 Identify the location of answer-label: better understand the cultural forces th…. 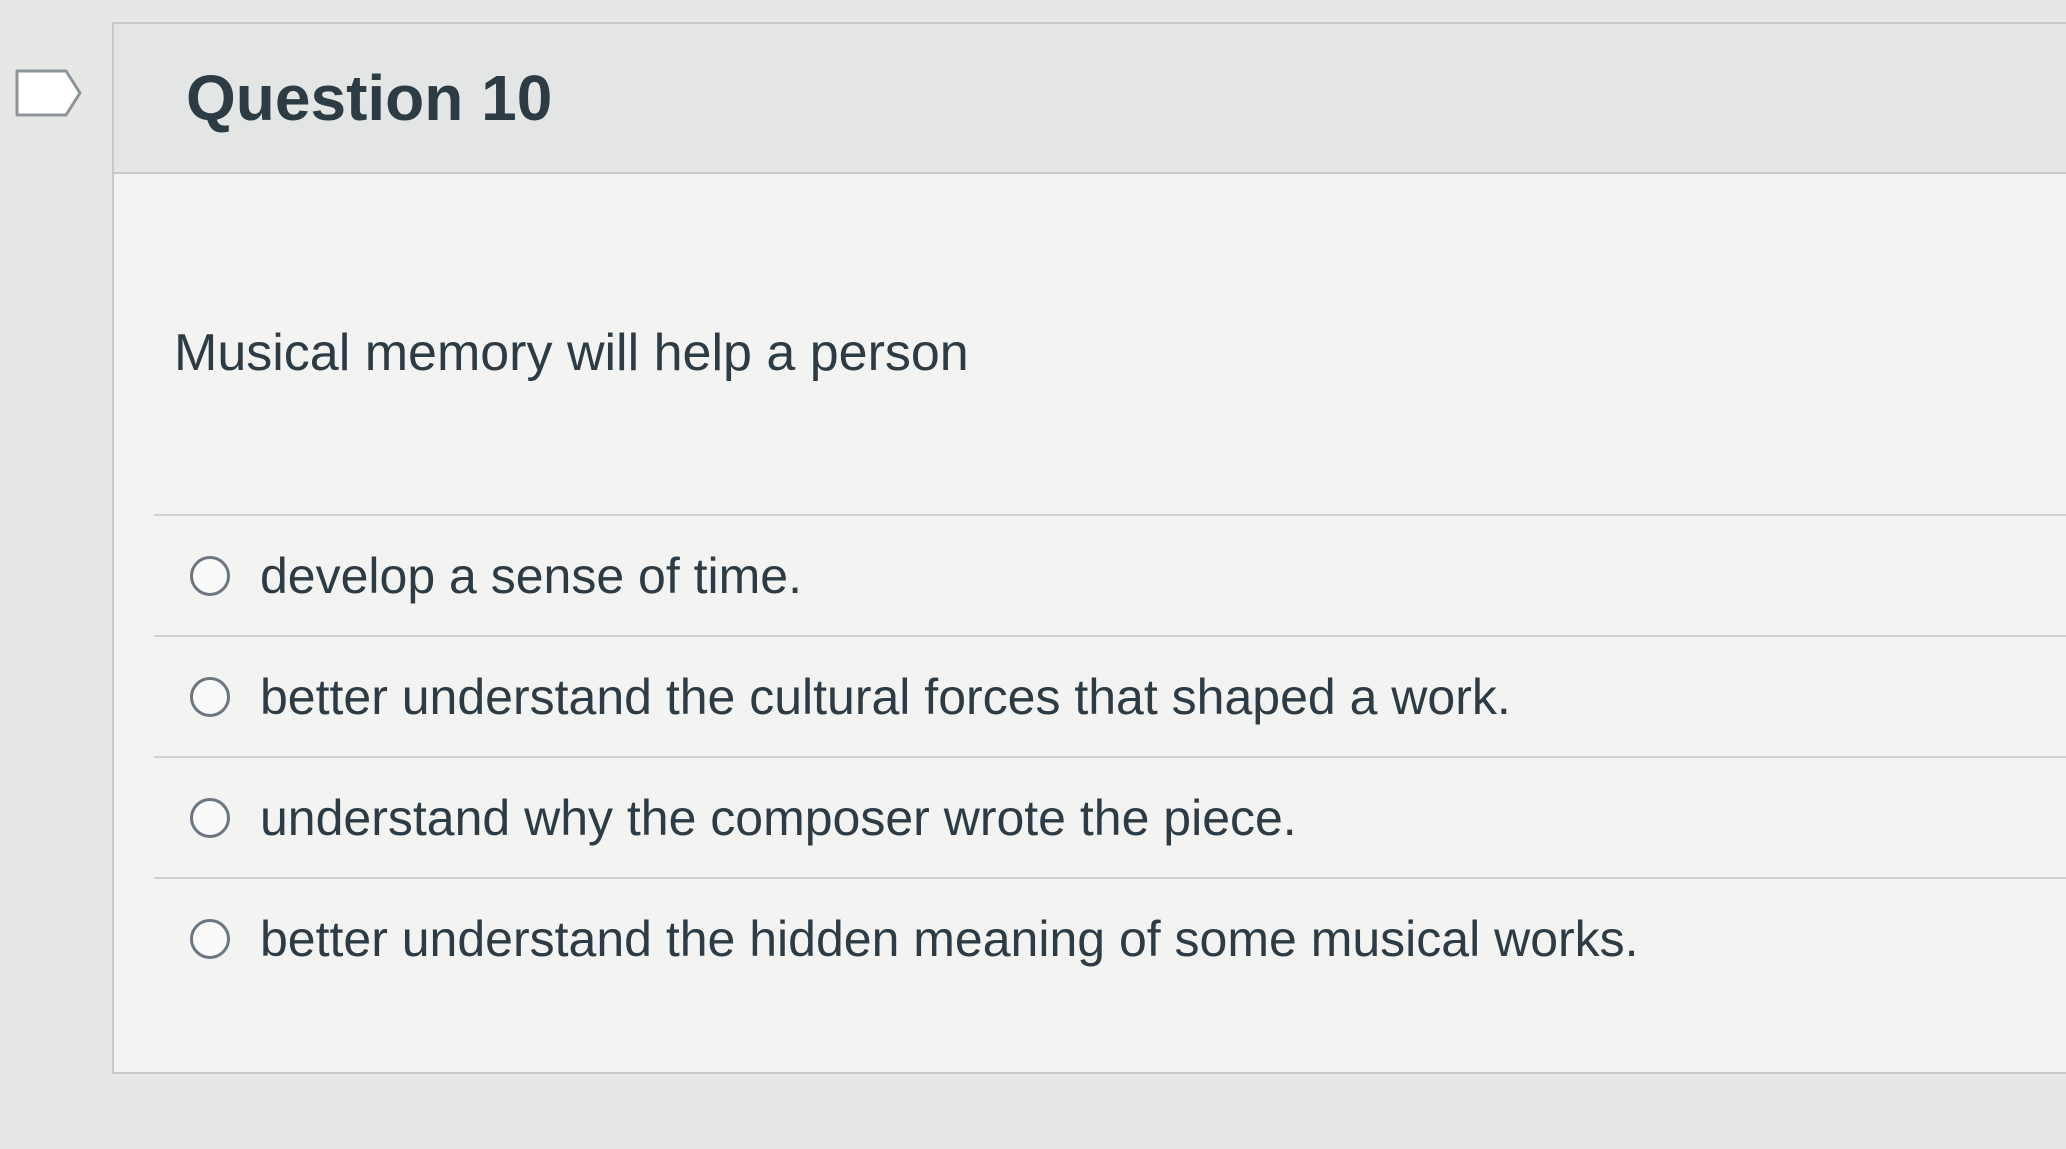
(885, 697).